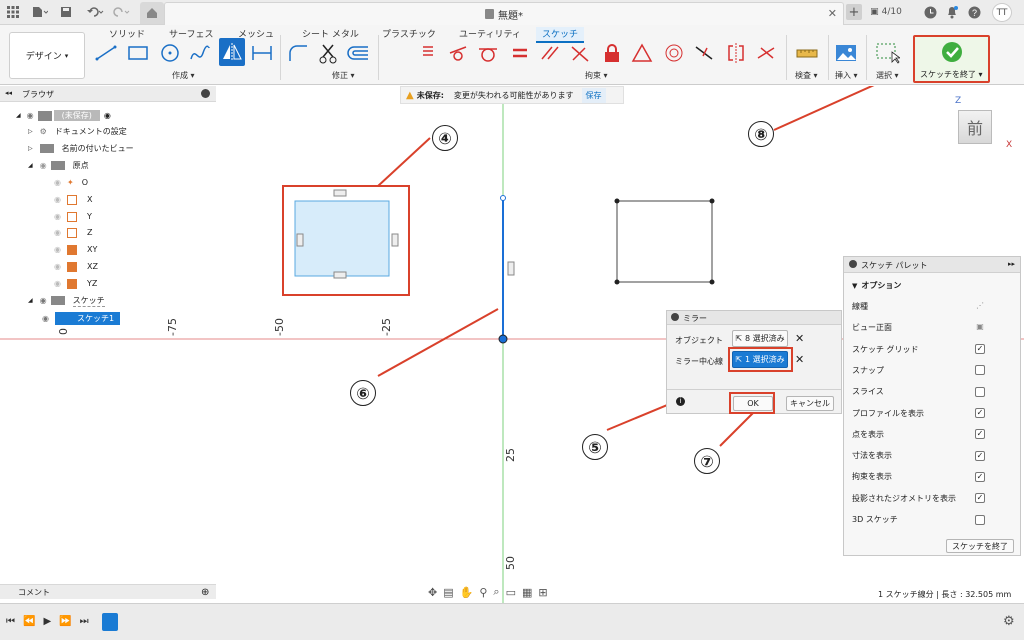  What do you see at coordinates (75, 249) in the screenshot?
I see `tree-item-xy: ◉ XY` at bounding box center [75, 249].